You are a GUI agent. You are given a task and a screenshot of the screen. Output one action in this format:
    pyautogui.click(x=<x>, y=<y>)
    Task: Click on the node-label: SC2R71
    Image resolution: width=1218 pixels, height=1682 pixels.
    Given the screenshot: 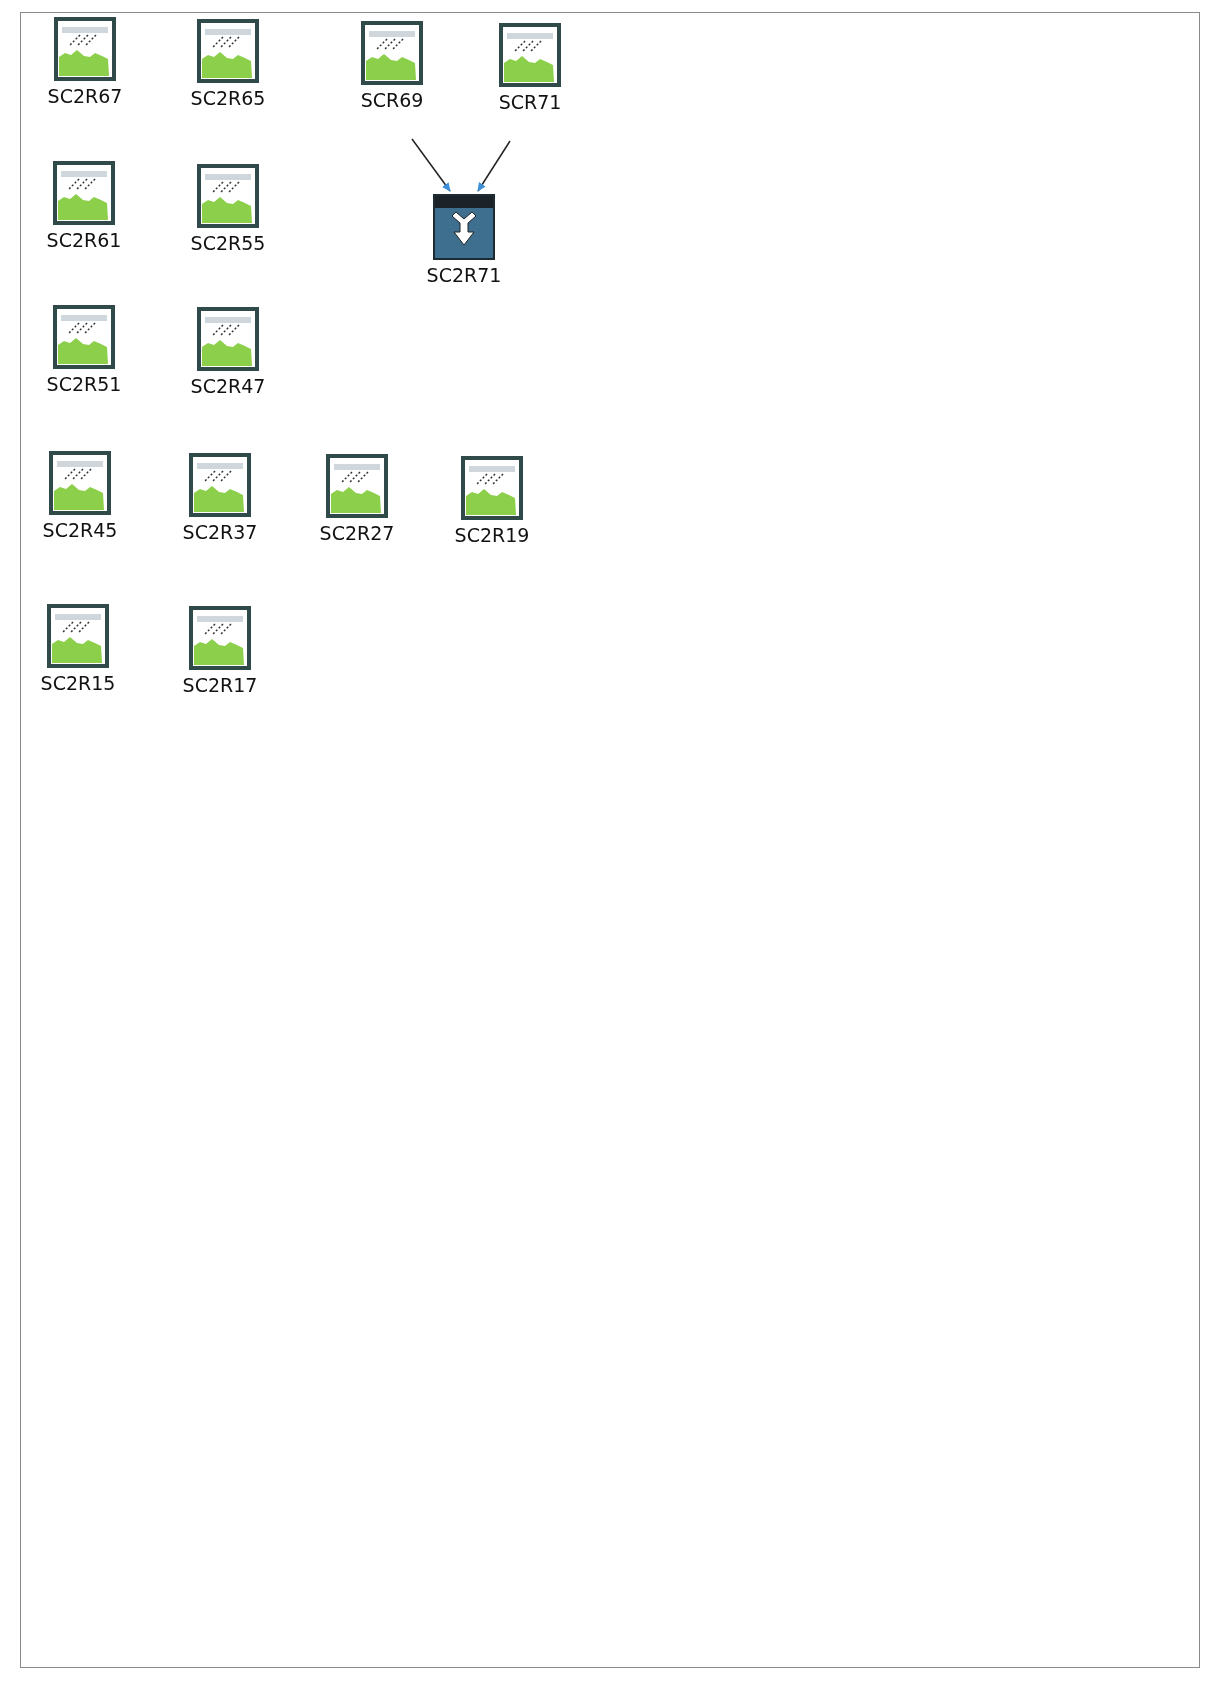 What is the action you would take?
    pyautogui.click(x=464, y=275)
    